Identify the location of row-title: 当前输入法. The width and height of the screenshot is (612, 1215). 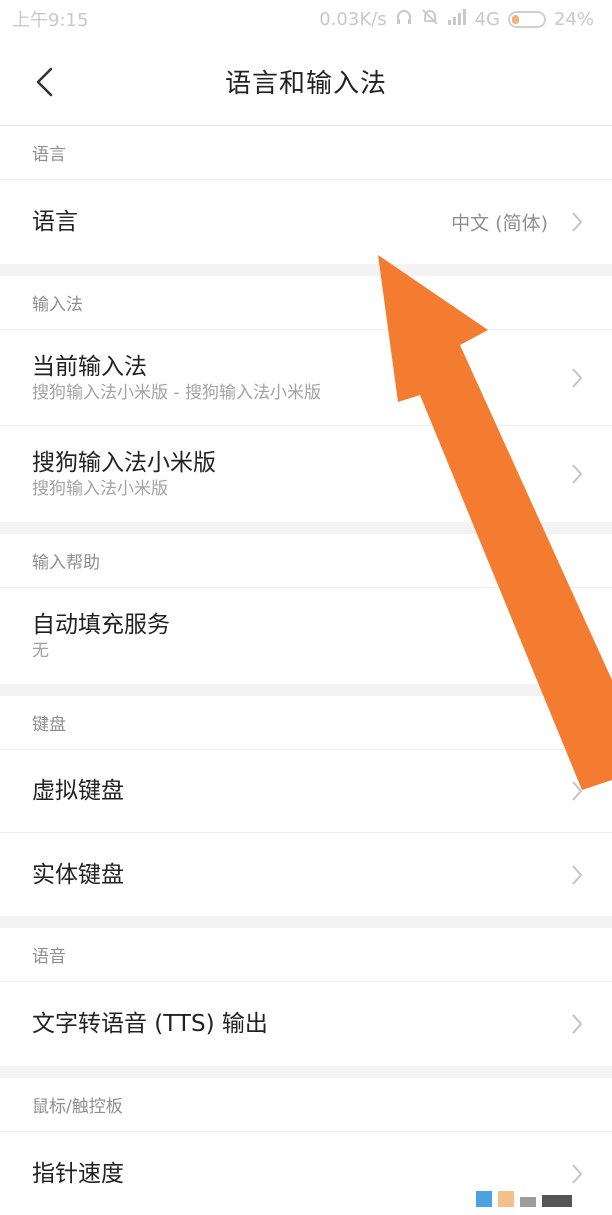
(89, 366).